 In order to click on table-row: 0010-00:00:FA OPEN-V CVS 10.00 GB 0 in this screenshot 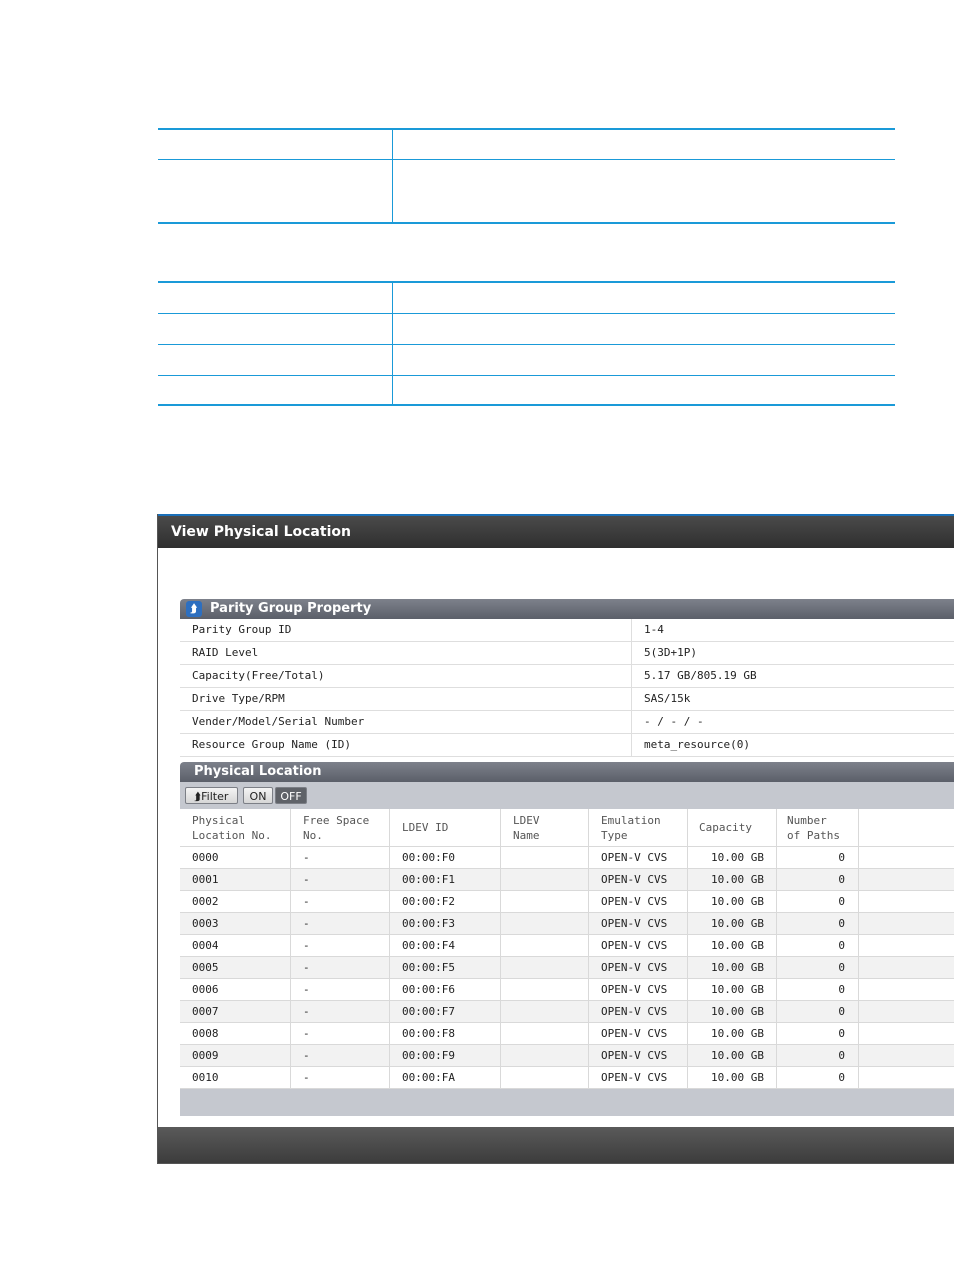, I will do `click(567, 1078)`.